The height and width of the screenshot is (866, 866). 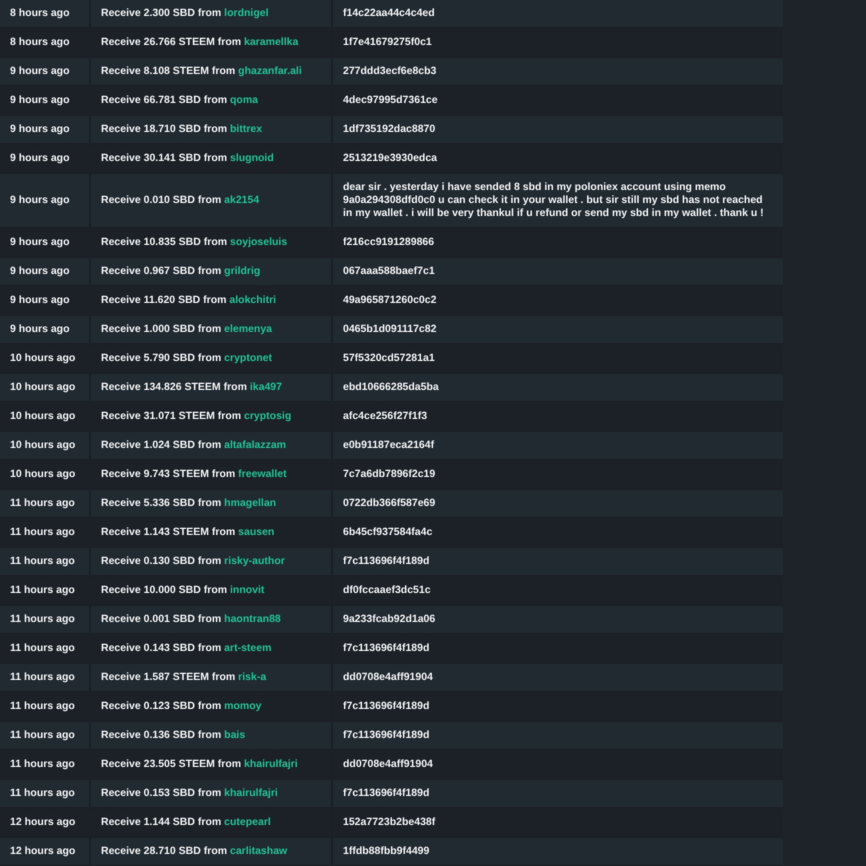 I want to click on transfer-text: Receive 1.587 STEEM from, so click(x=168, y=677).